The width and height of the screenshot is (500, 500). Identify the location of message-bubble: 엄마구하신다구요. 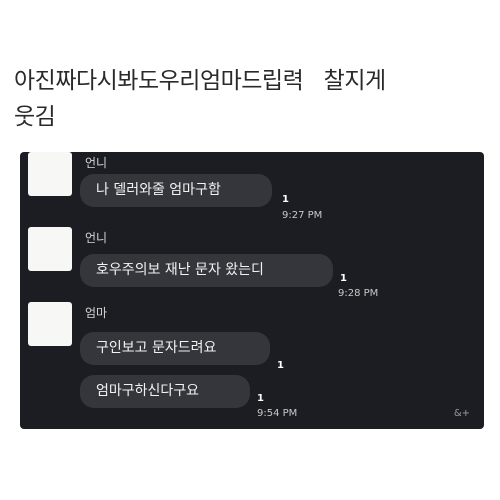
(165, 391).